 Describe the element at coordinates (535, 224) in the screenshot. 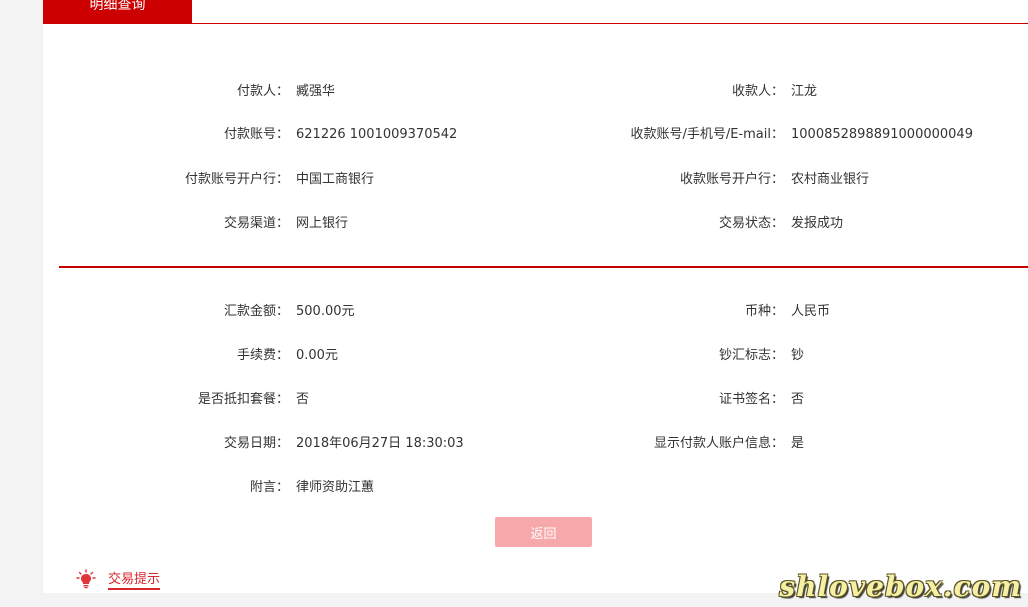

I see `channel-row: 交易渠道： 网上银行 交易状态： 发报成功` at that location.